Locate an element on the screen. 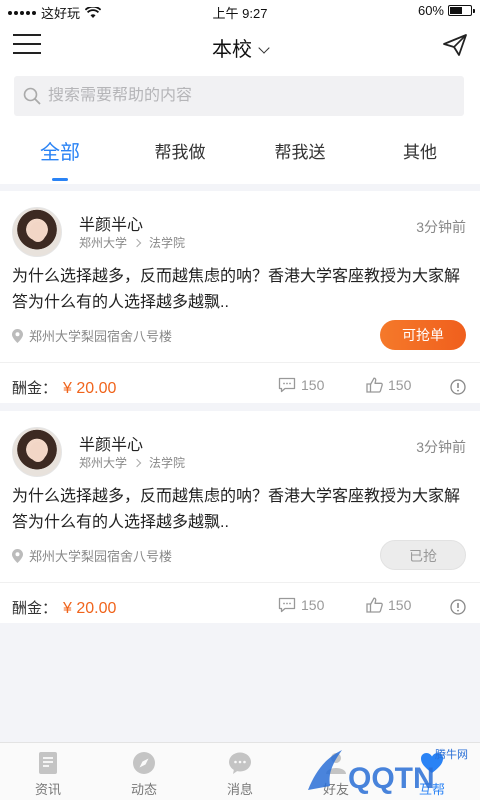  status-time: 上午 9:27 is located at coordinates (240, 13).